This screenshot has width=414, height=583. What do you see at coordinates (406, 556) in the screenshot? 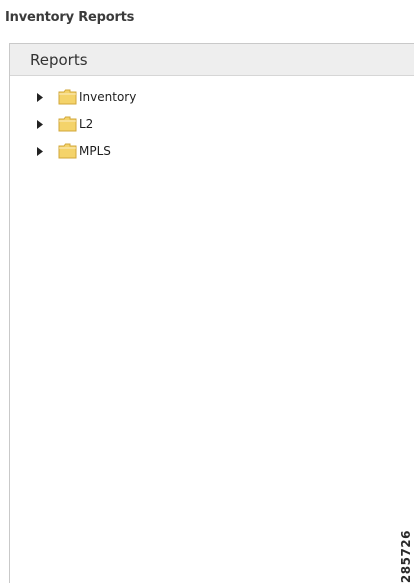
I see `figure-id: 285726` at bounding box center [406, 556].